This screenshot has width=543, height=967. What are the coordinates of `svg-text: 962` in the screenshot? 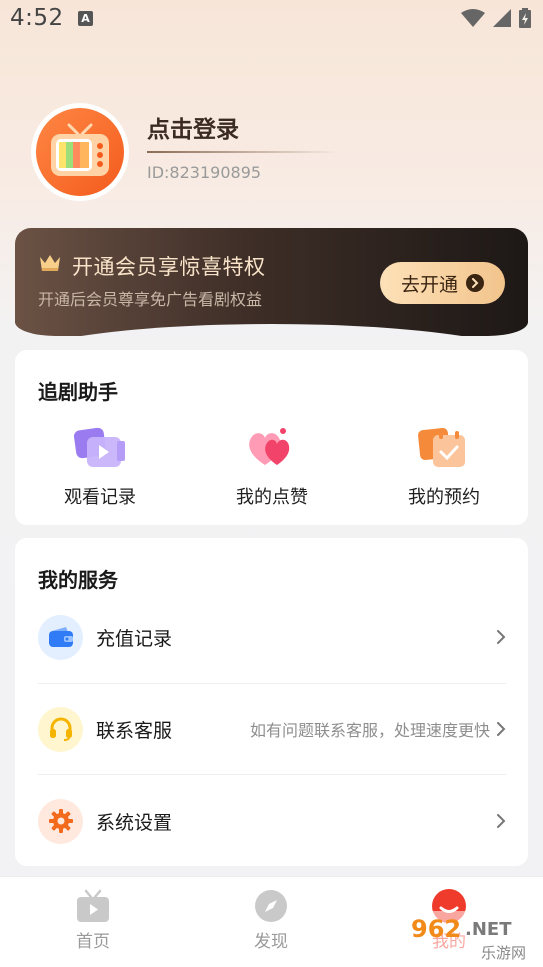 It's located at (436, 929).